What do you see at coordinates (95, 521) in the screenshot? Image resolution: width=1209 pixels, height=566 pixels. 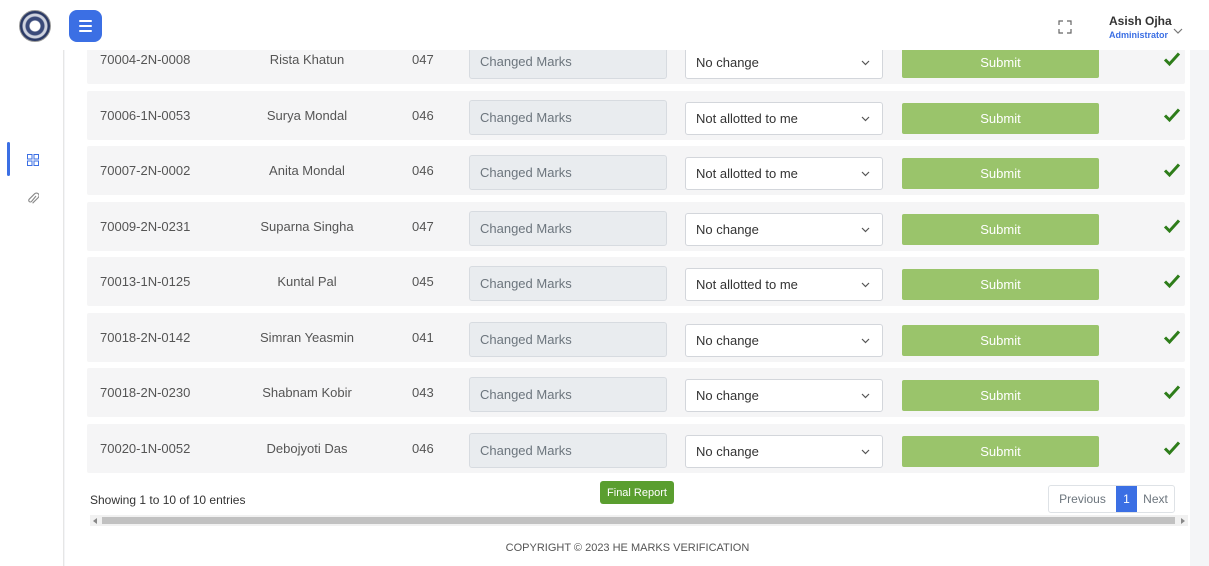 I see `scroll-left-arrow-icon` at bounding box center [95, 521].